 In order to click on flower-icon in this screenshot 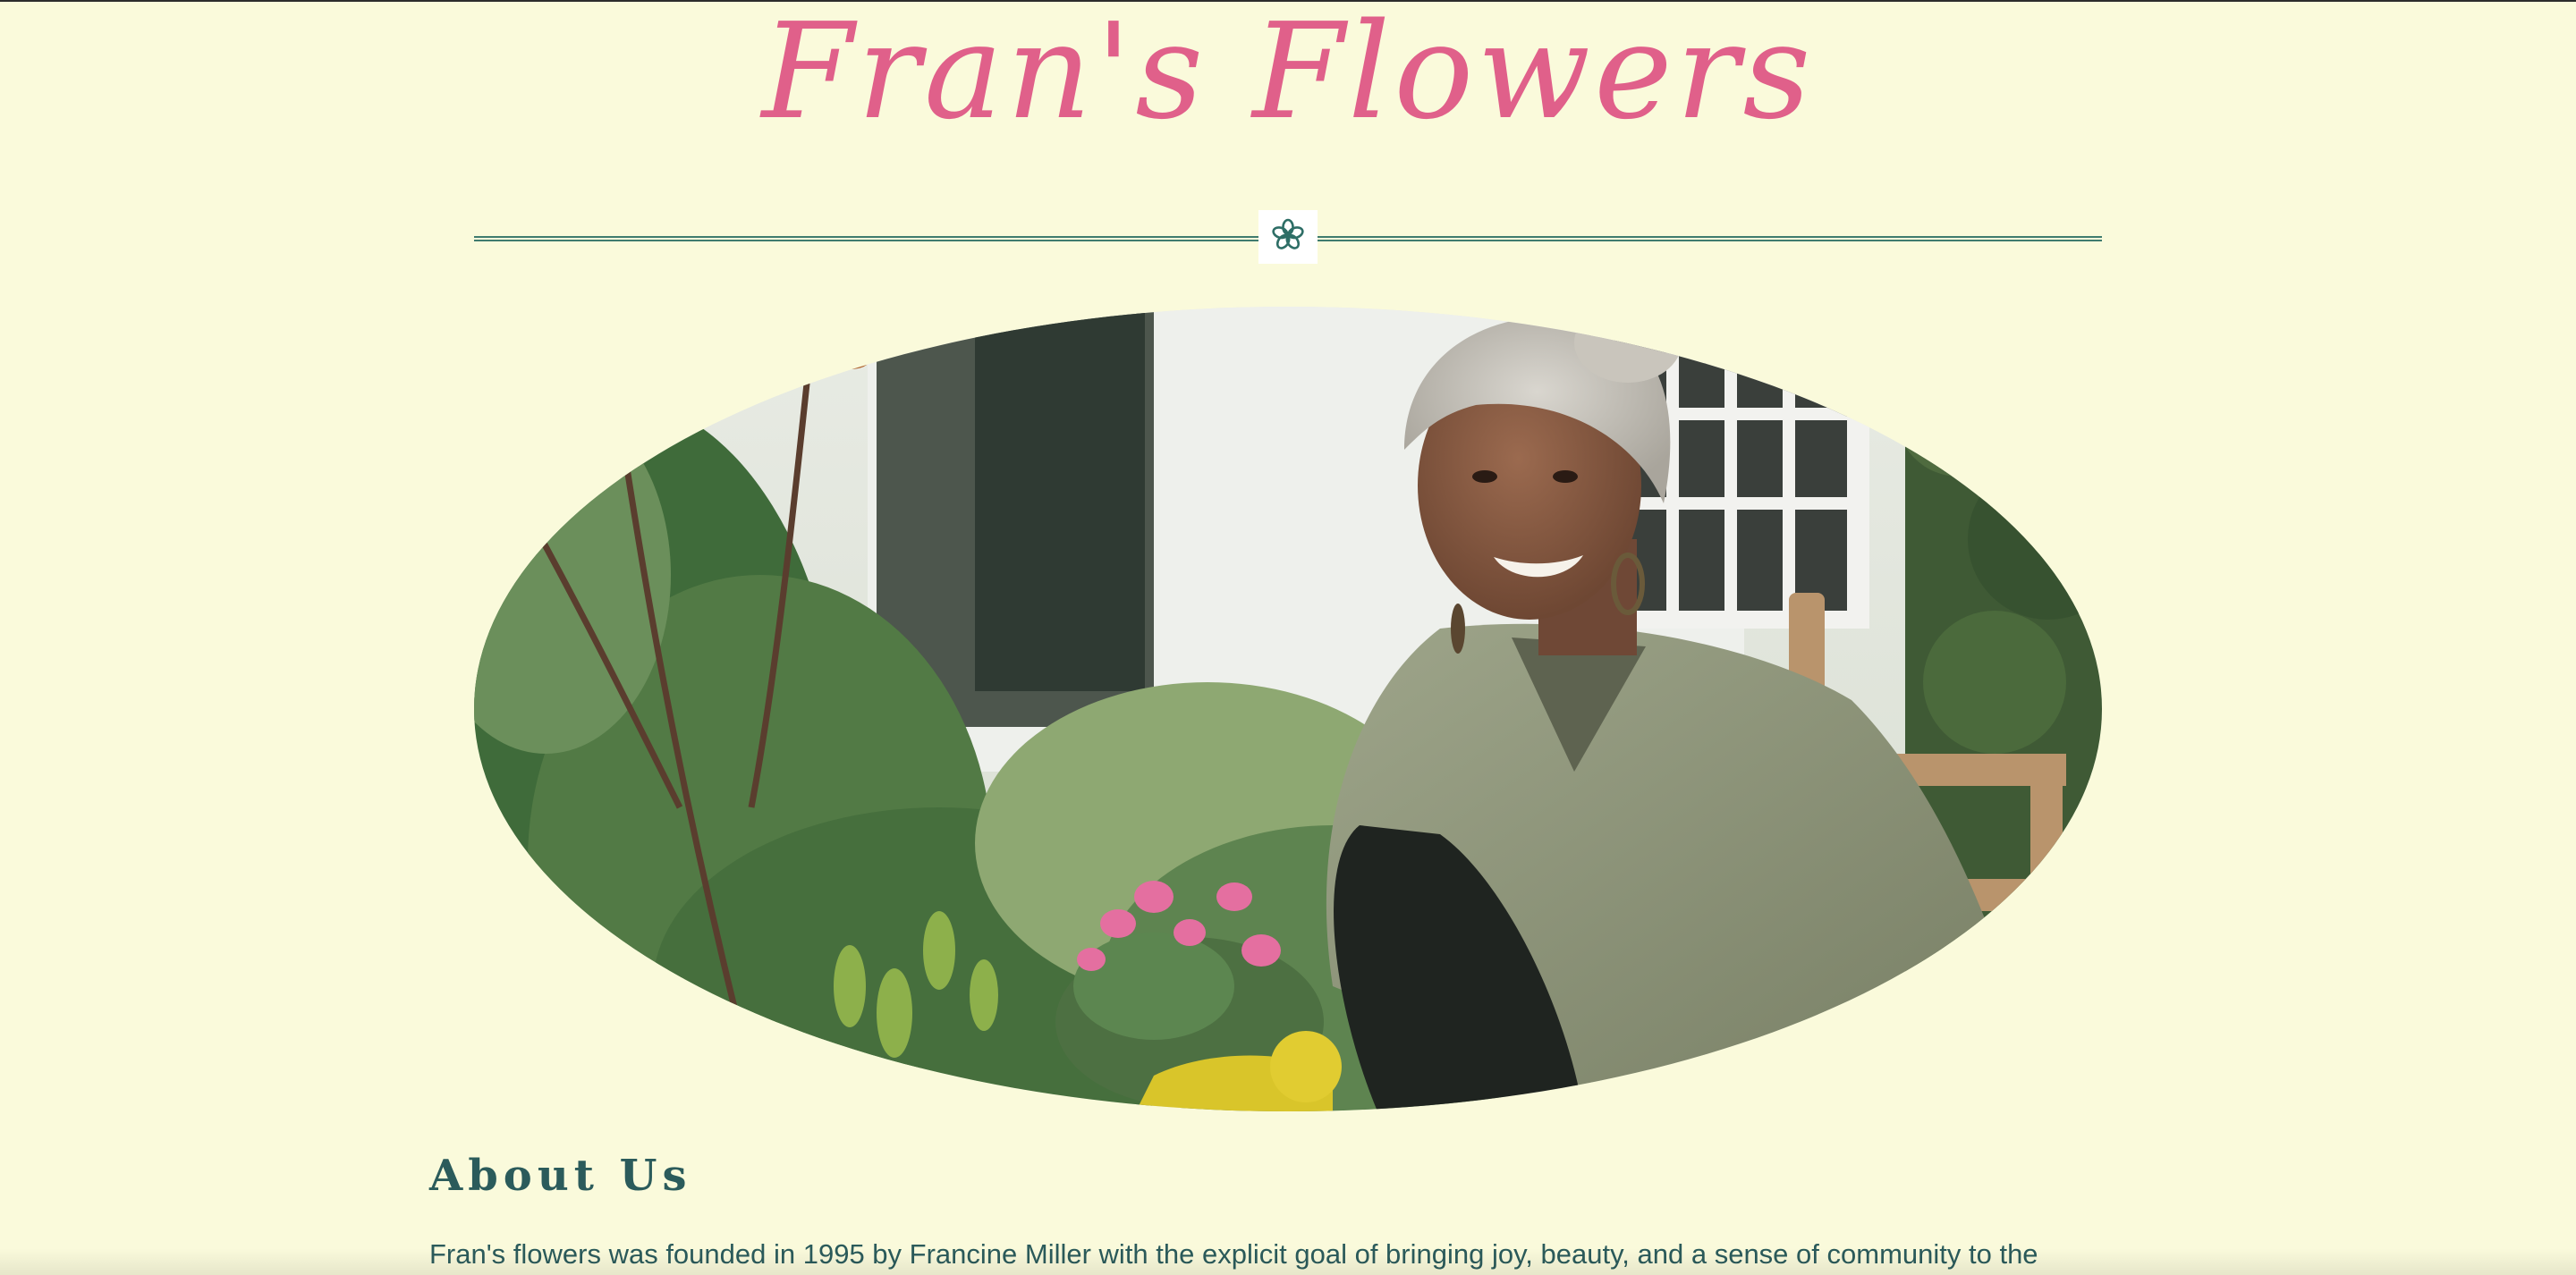, I will do `click(1288, 237)`.